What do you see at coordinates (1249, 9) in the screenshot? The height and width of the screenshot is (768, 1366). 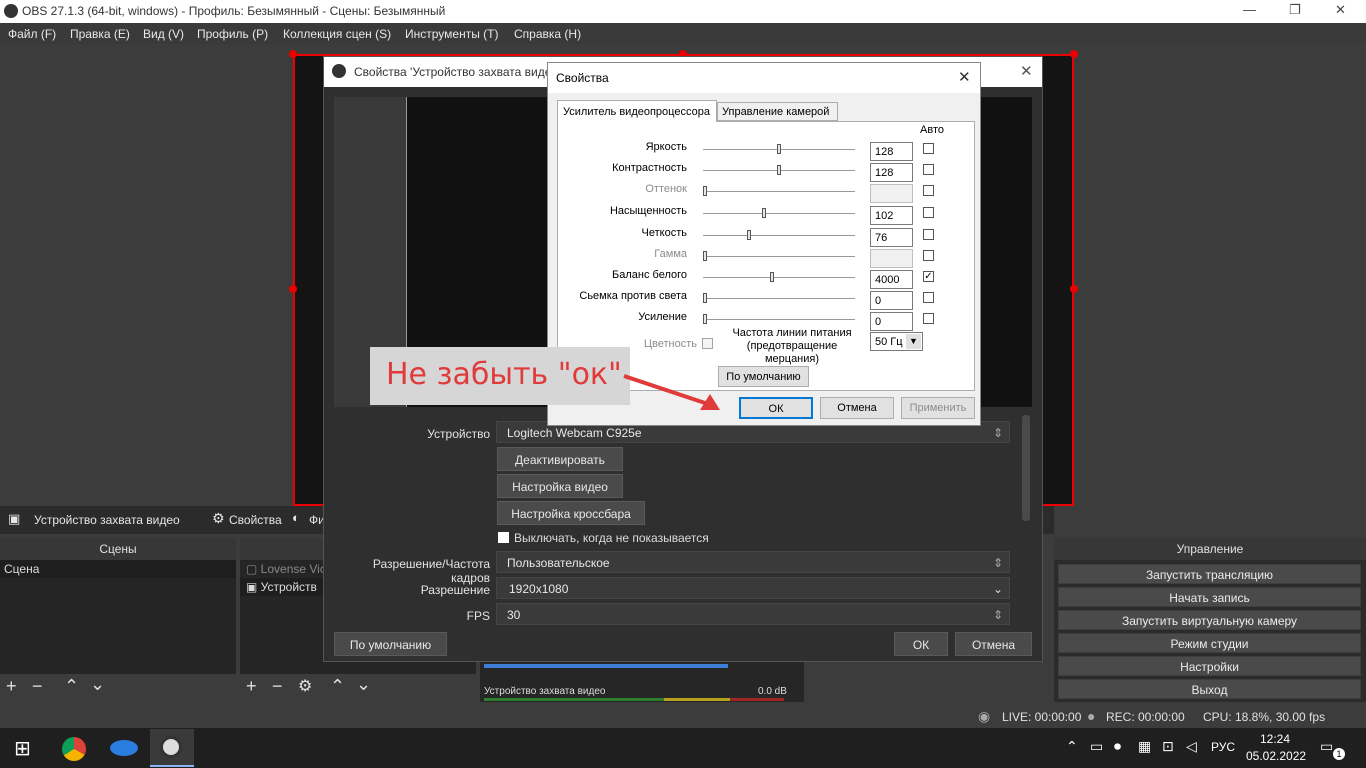 I see `minimize-button: —` at bounding box center [1249, 9].